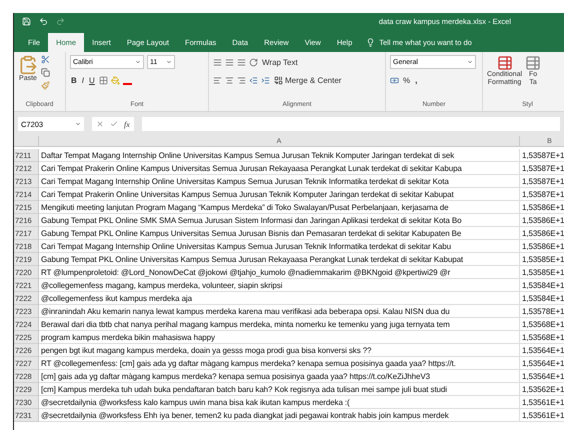 Image resolution: width=564 pixels, height=430 pixels. Describe the element at coordinates (241, 80) in the screenshot. I see `align-right-icon` at that location.